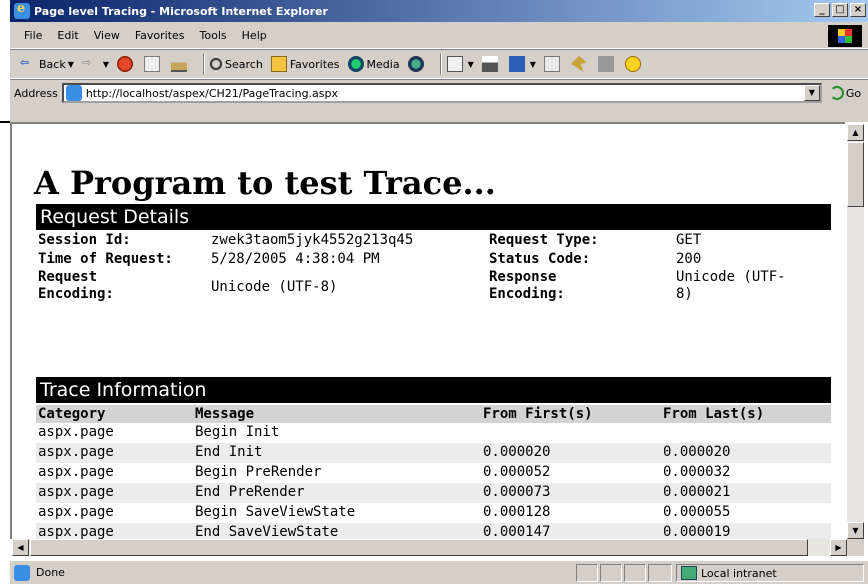 The height and width of the screenshot is (584, 868). Describe the element at coordinates (213, 35) in the screenshot. I see `menu-tools: Tools` at that location.